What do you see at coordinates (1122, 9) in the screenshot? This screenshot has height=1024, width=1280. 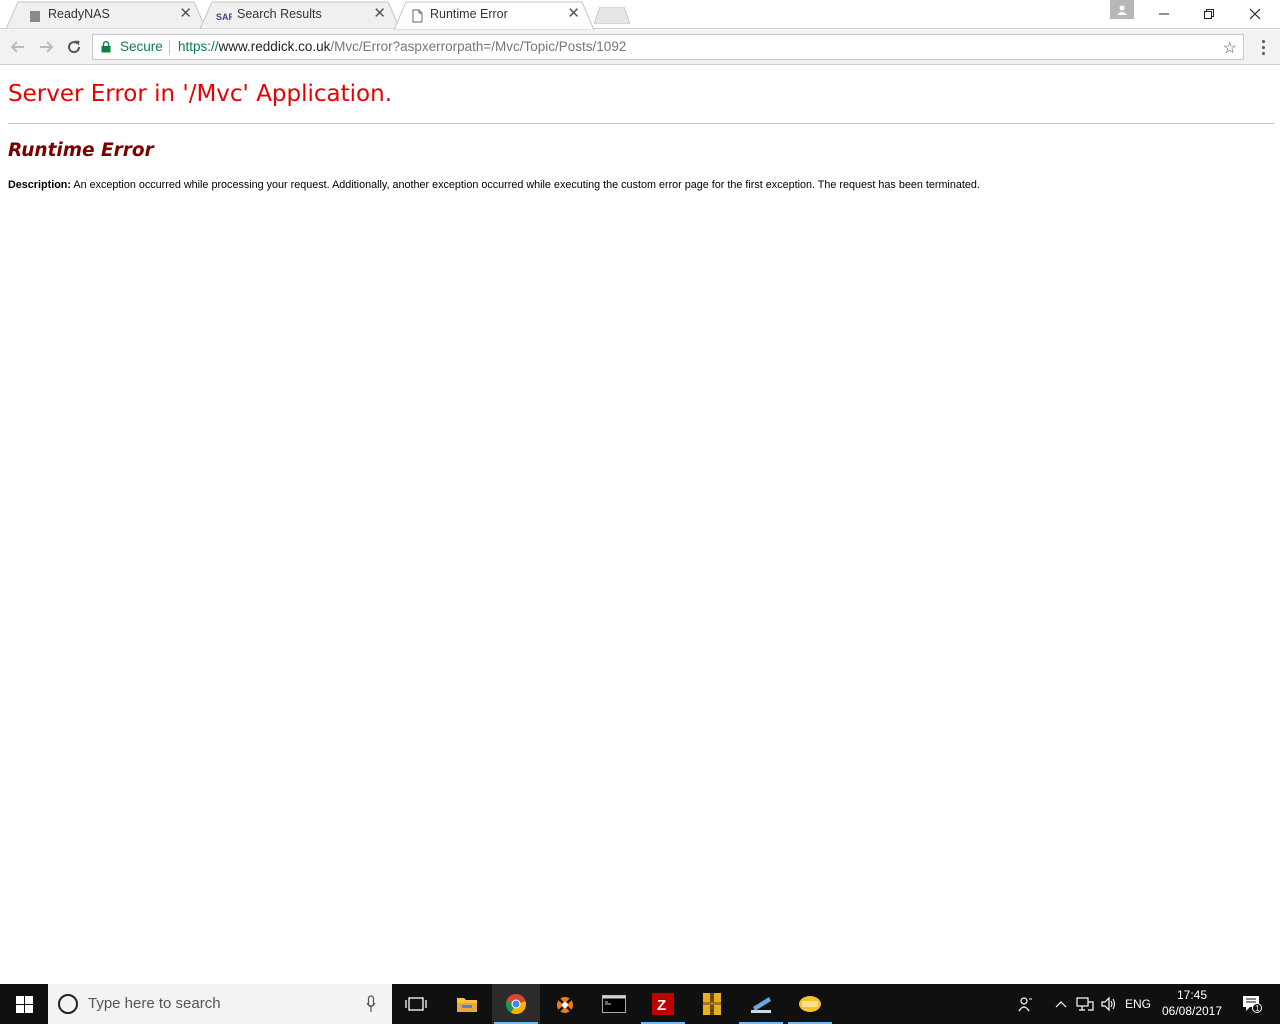 I see `profile-icon` at bounding box center [1122, 9].